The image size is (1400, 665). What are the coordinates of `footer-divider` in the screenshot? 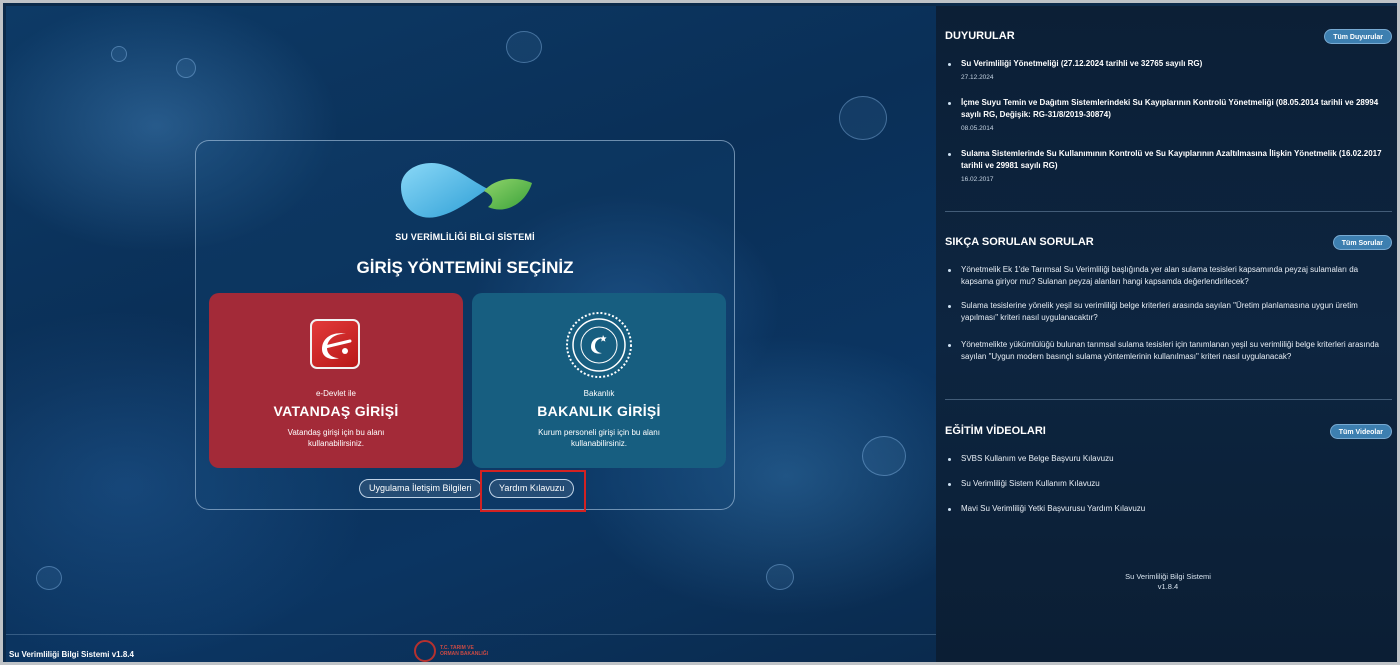 It's located at (471, 634).